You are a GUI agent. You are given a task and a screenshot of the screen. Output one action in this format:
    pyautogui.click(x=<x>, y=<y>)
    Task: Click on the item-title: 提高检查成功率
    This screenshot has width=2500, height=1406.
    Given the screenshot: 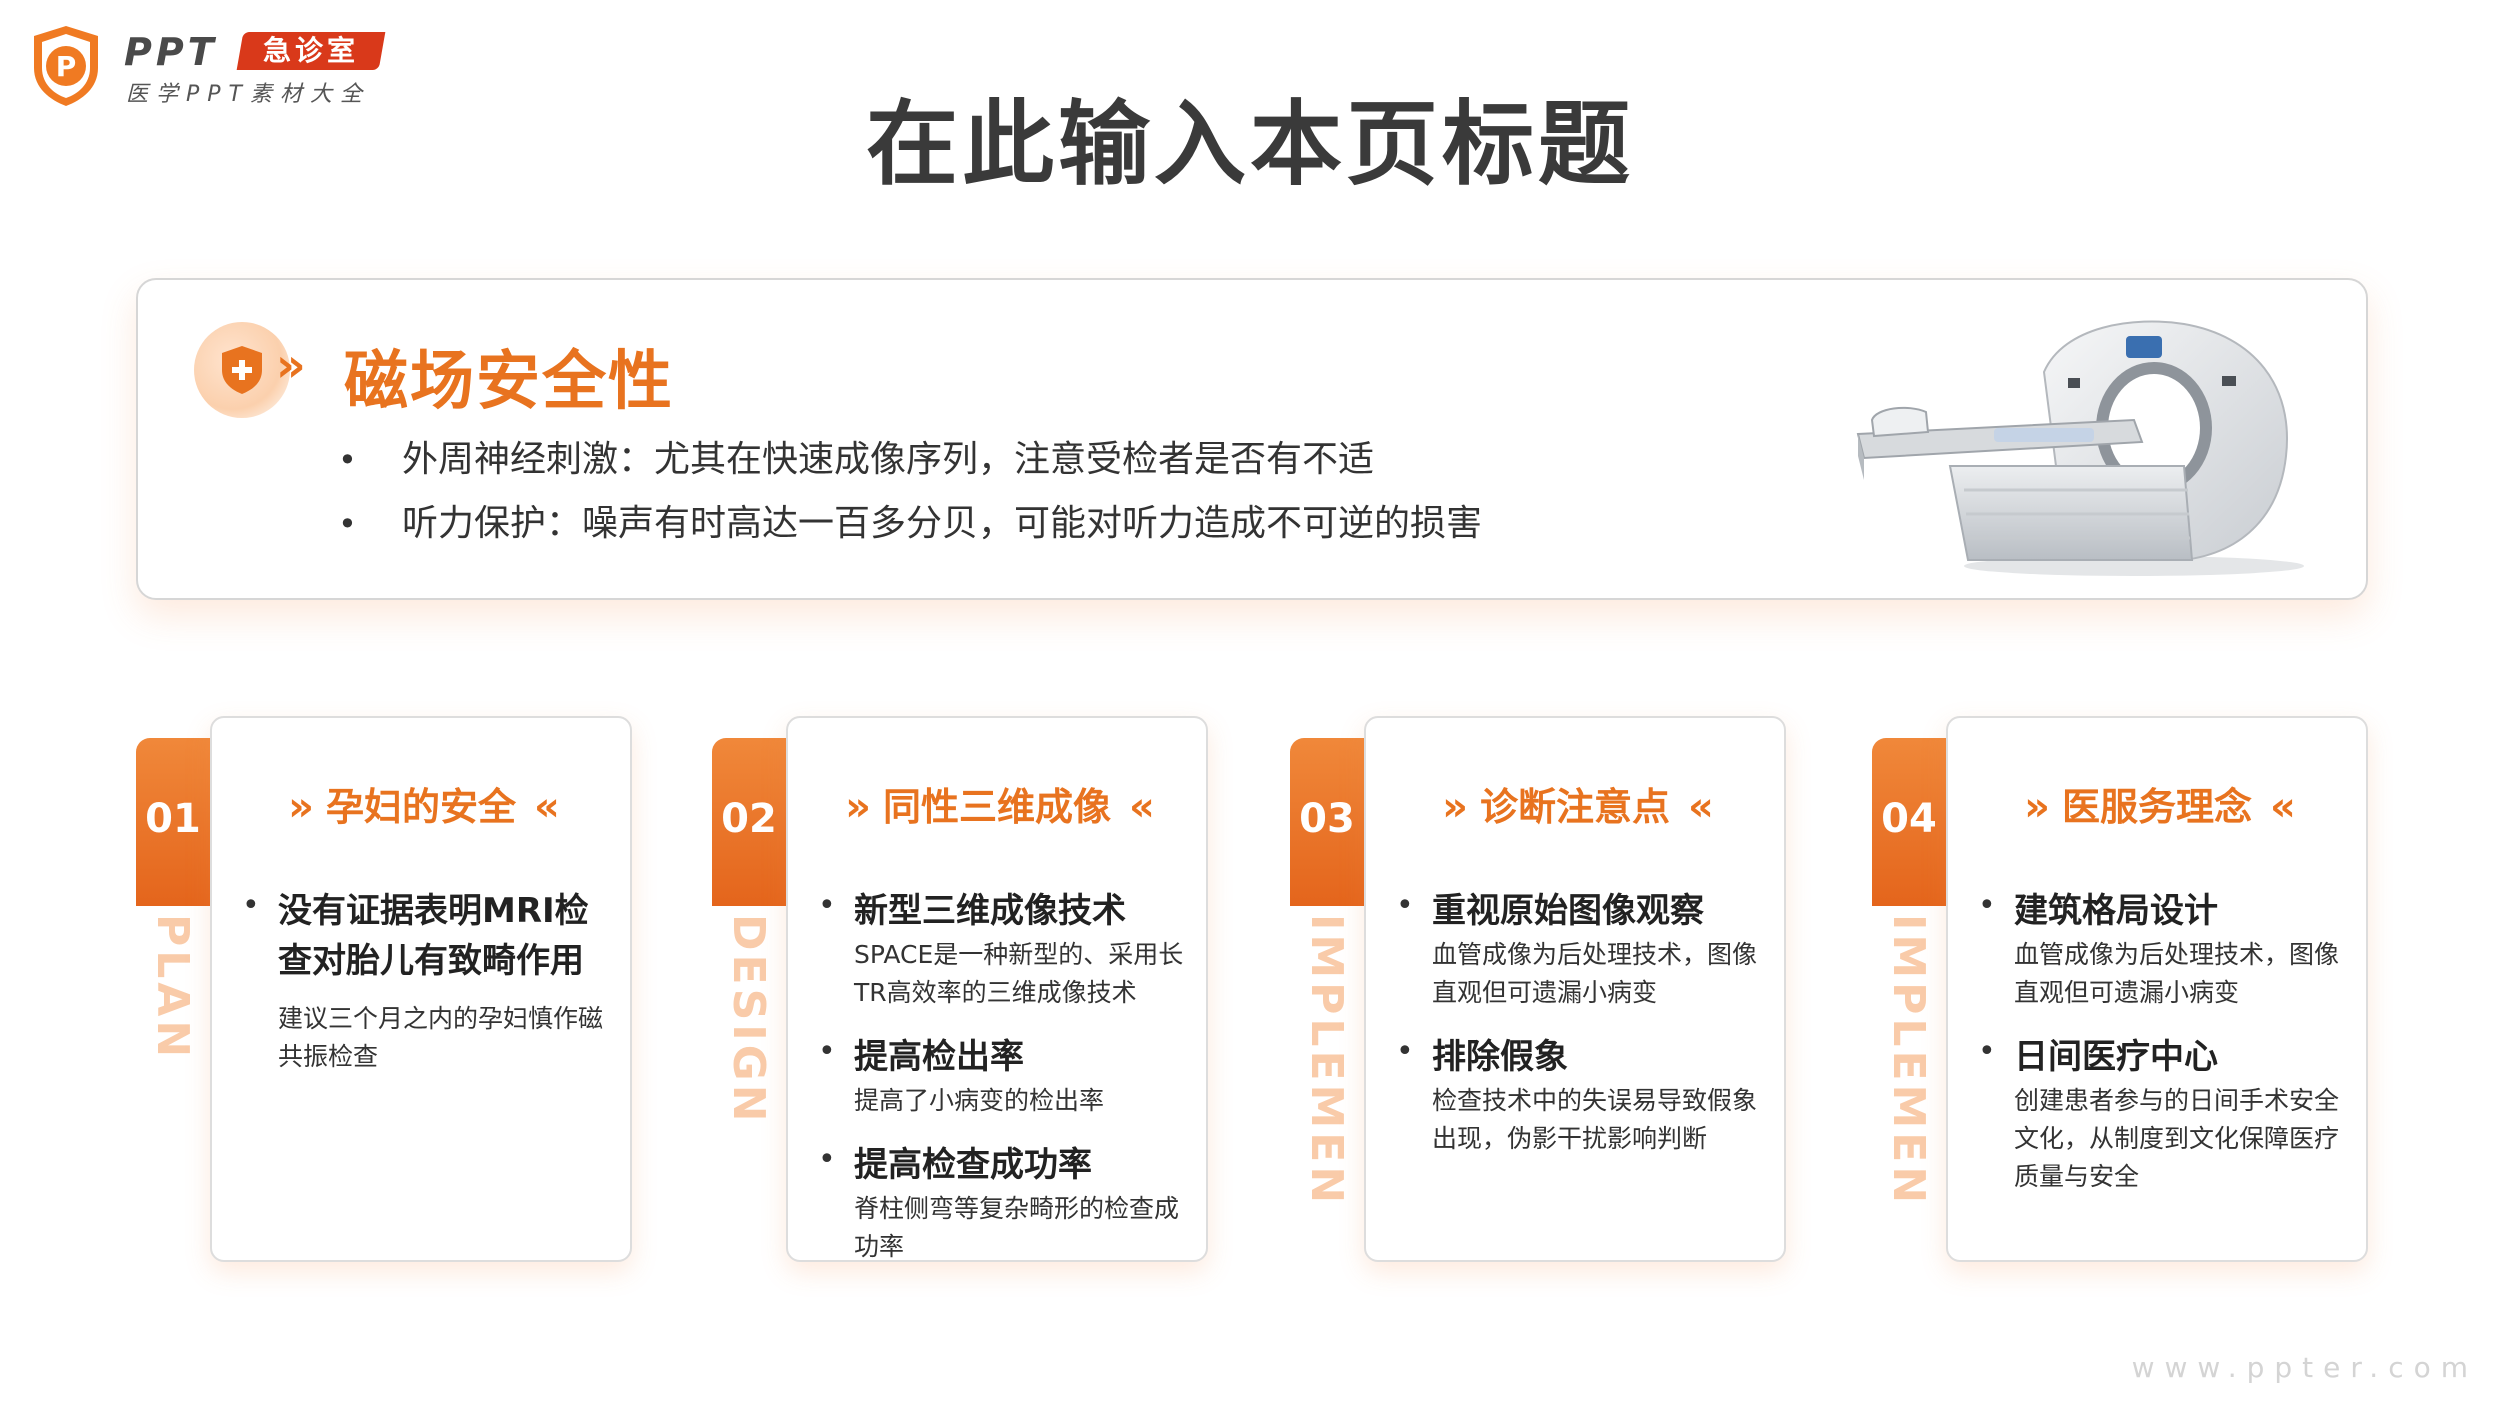 What is the action you would take?
    pyautogui.click(x=973, y=1165)
    